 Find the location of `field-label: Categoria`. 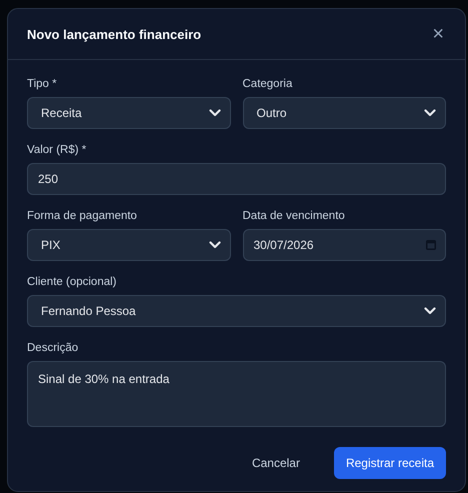

field-label: Categoria is located at coordinates (268, 84).